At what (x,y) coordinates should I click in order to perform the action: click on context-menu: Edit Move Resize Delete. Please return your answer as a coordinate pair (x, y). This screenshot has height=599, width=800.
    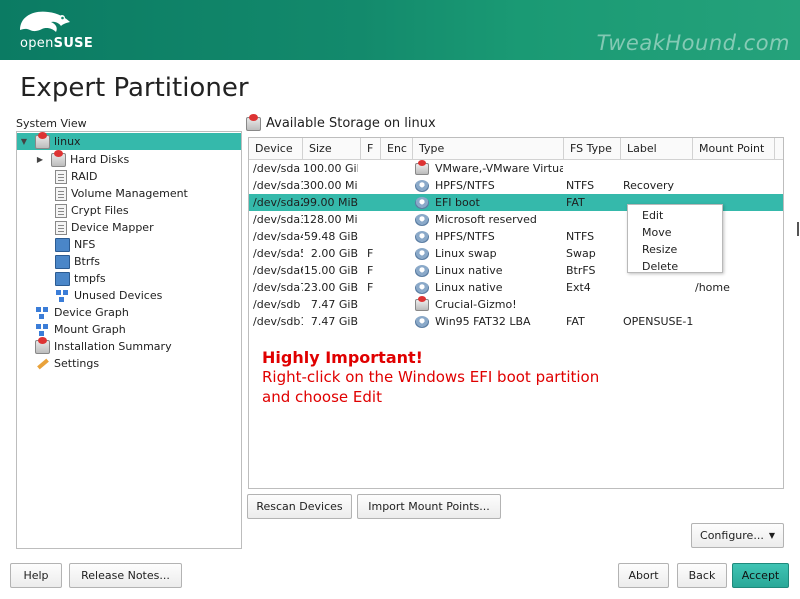
    Looking at the image, I should click on (675, 238).